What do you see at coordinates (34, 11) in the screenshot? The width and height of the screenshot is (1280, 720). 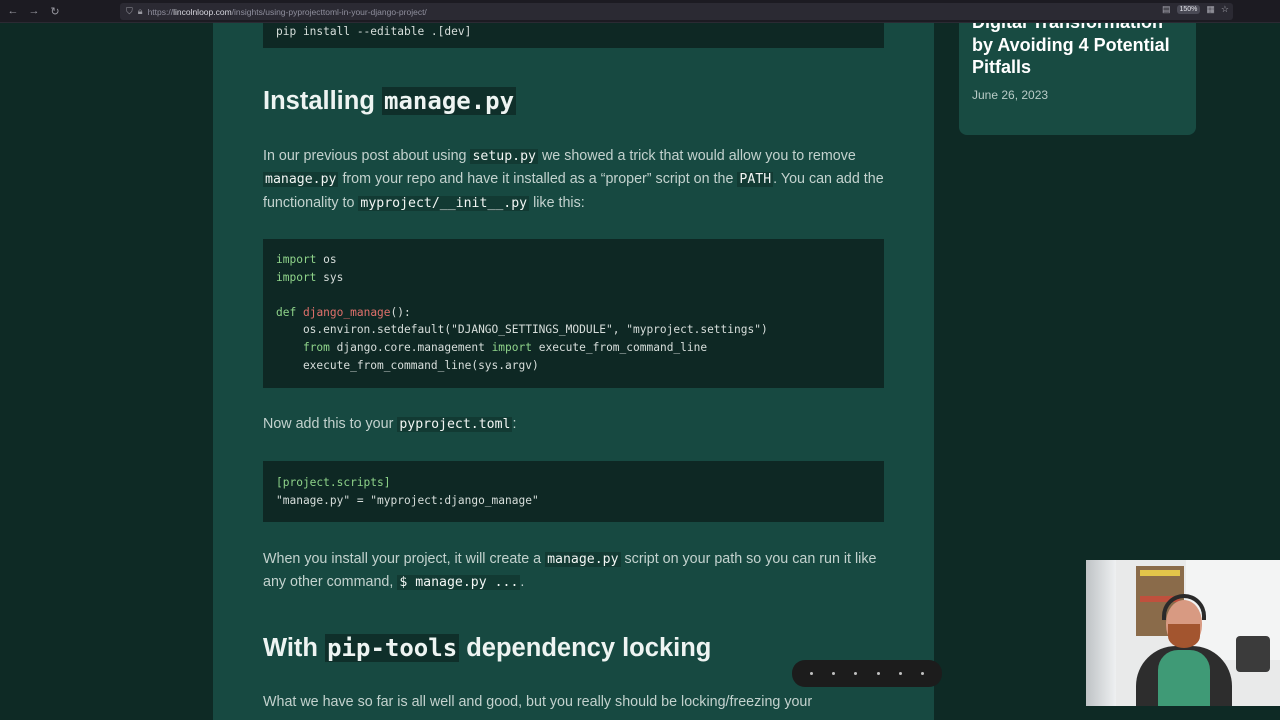 I see `forward-arrow-icon: →` at bounding box center [34, 11].